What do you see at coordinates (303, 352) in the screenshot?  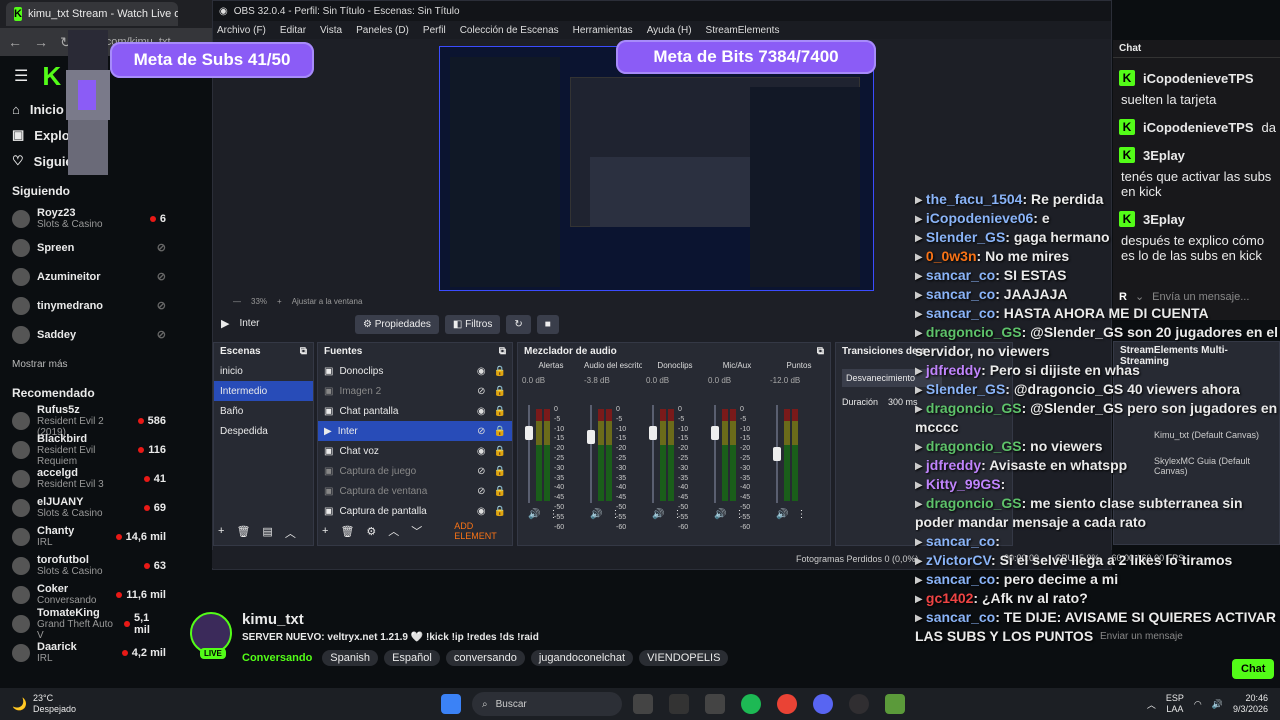 I see `panel-undock-icon: ⧉` at bounding box center [303, 352].